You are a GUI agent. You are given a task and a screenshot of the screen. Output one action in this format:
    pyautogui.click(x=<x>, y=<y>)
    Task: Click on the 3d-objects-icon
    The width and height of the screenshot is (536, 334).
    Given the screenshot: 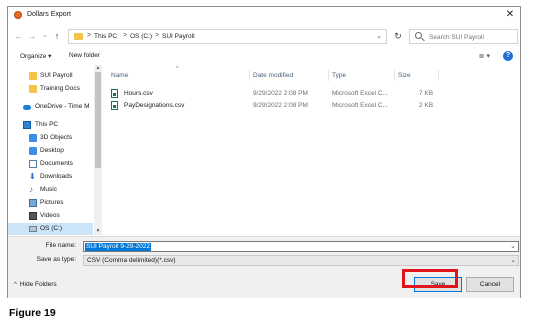 What is the action you would take?
    pyautogui.click(x=33, y=138)
    